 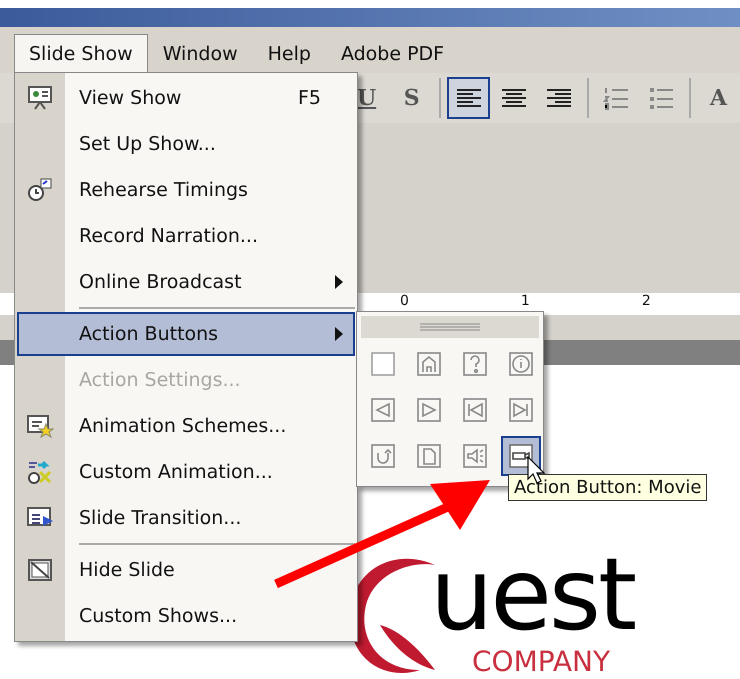 What do you see at coordinates (40, 426) in the screenshot?
I see `slide-star-icon` at bounding box center [40, 426].